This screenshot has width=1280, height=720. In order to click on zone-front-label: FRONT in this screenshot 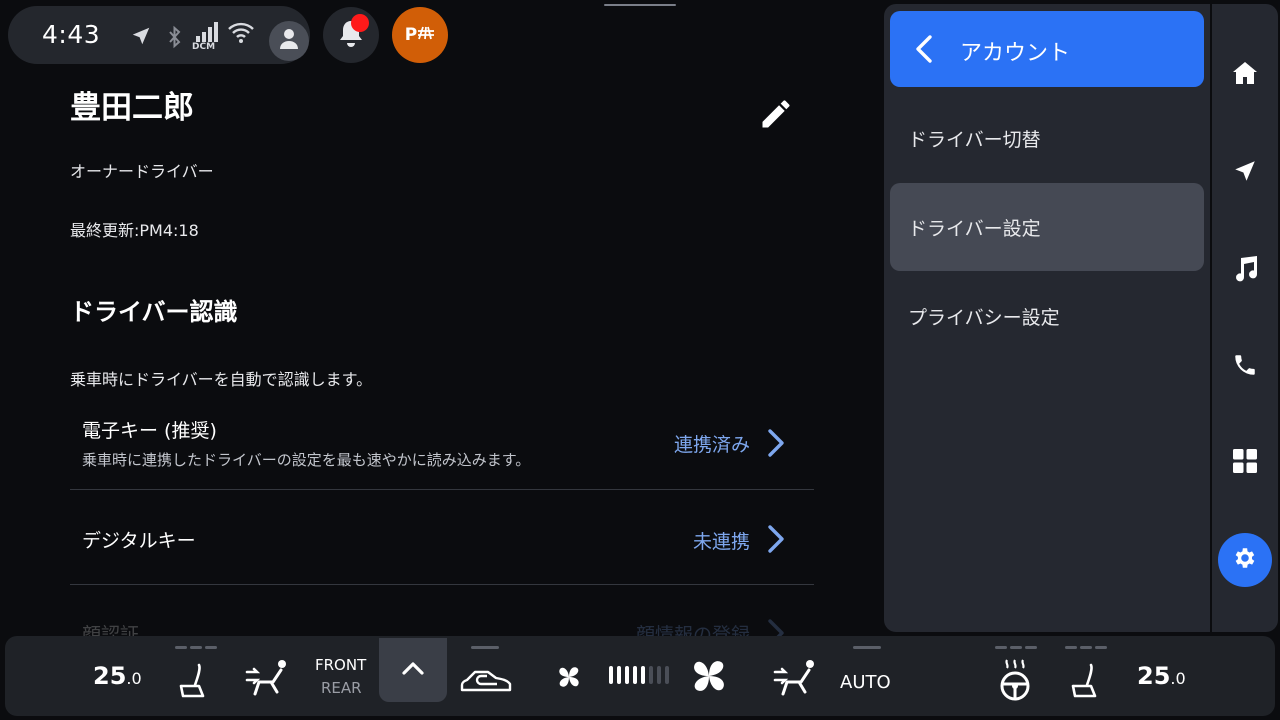, I will do `click(340, 665)`.